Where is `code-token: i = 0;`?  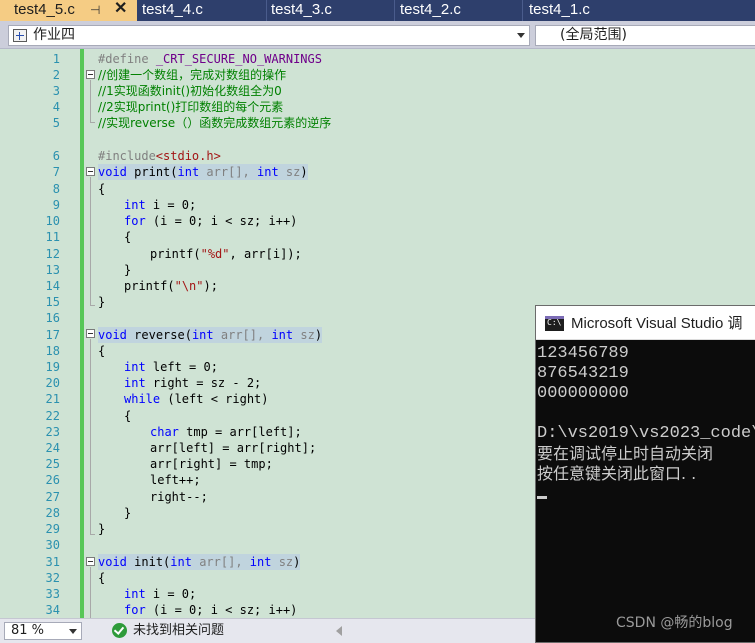
code-token: i = 0; is located at coordinates (171, 205).